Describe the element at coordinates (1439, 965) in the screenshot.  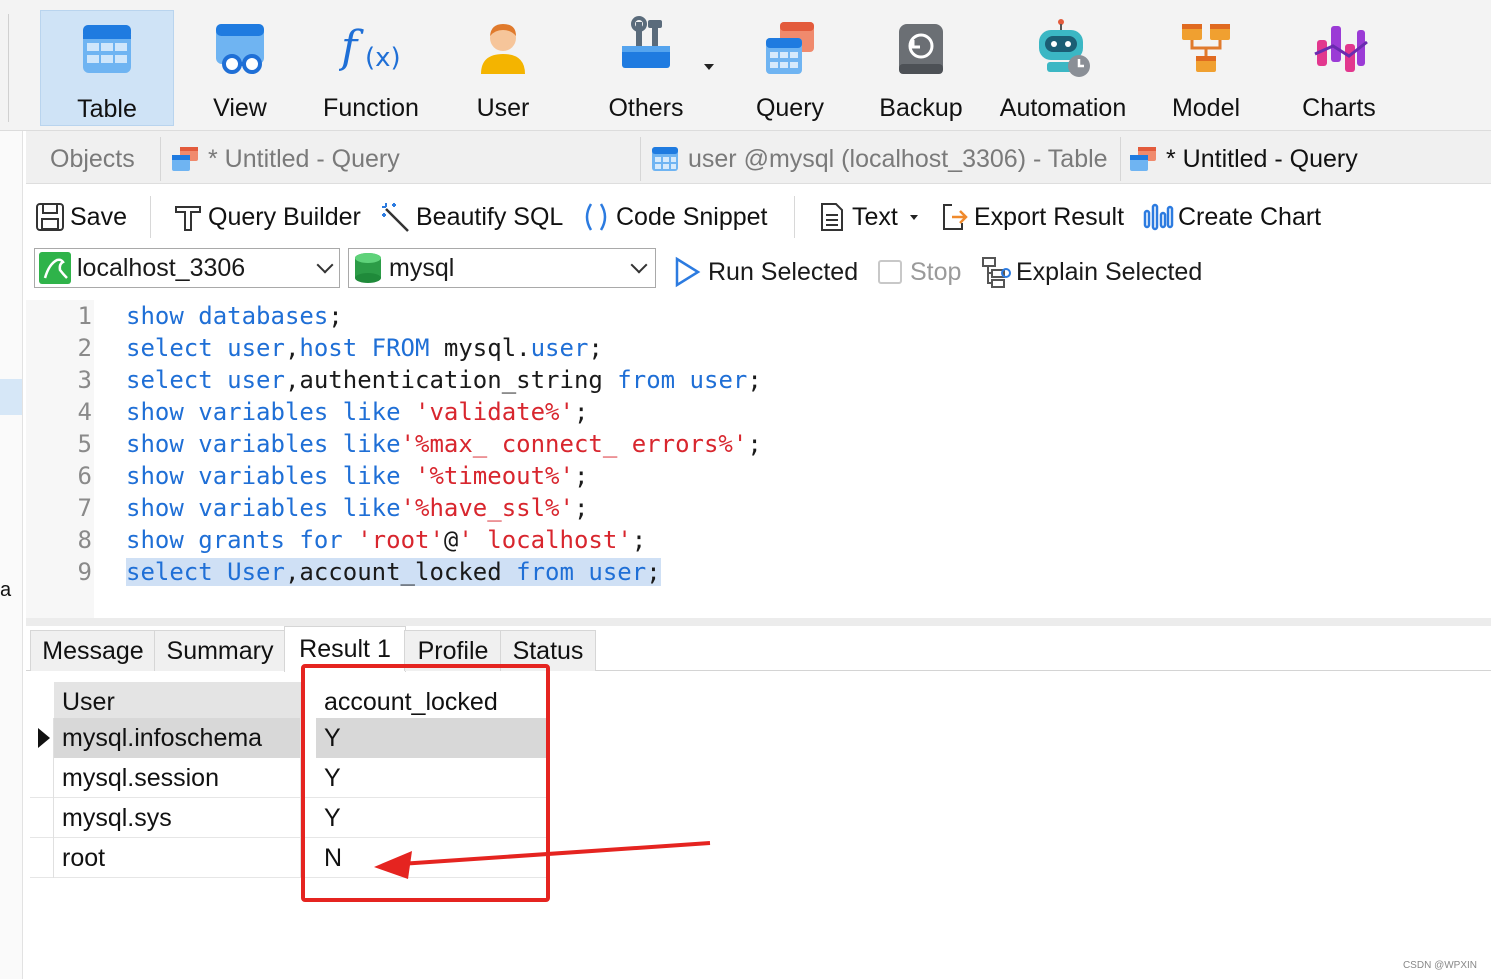
I see `watermark-text: CSDN @WPXIN` at that location.